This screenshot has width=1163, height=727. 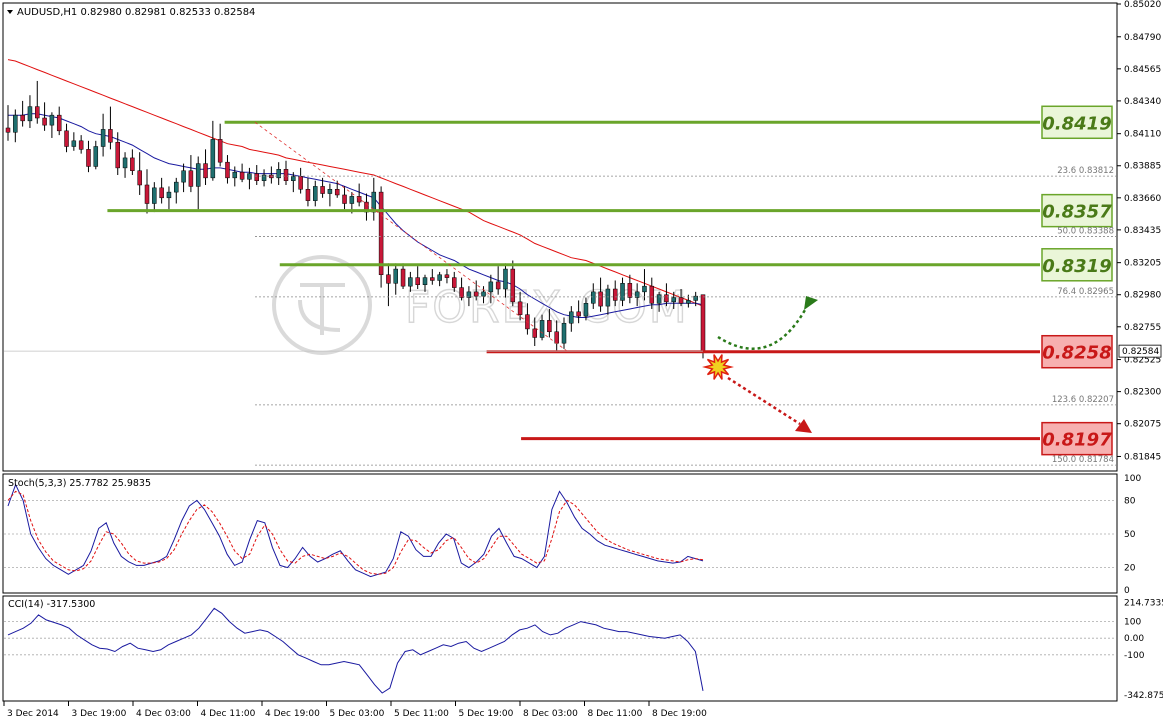 What do you see at coordinates (615, 714) in the screenshot?
I see `x-tick-label: 8 Dec 11:00` at bounding box center [615, 714].